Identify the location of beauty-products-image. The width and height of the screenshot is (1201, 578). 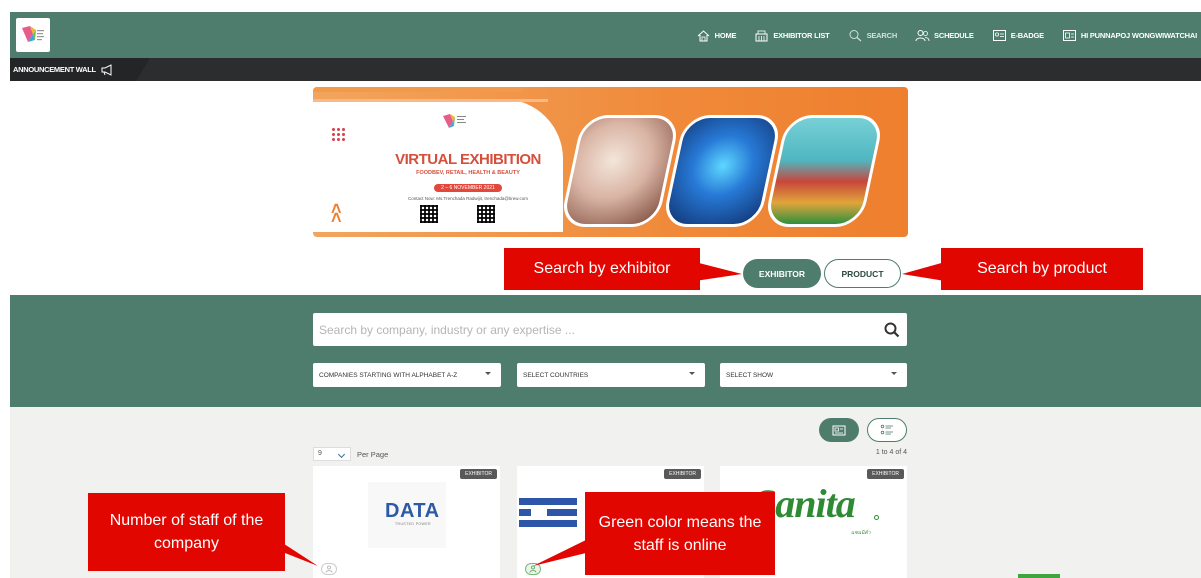
(620, 171).